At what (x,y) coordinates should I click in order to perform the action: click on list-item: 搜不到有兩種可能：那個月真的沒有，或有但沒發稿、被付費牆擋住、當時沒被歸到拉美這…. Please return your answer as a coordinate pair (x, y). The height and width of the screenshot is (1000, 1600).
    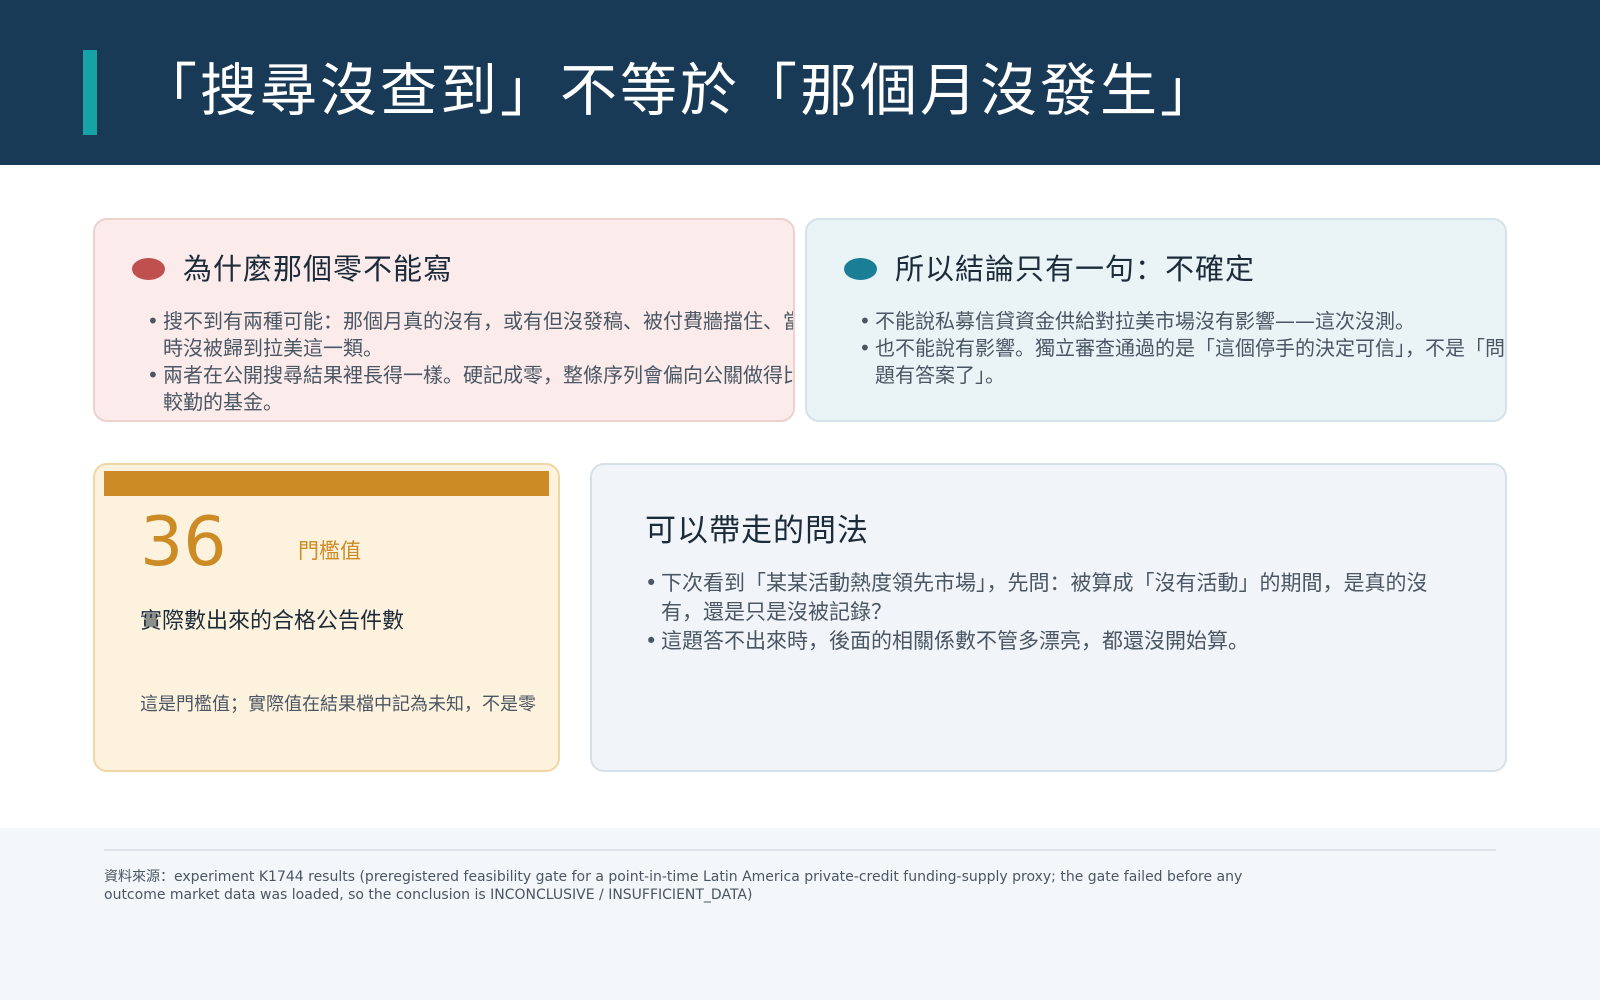
    Looking at the image, I should click on (470, 335).